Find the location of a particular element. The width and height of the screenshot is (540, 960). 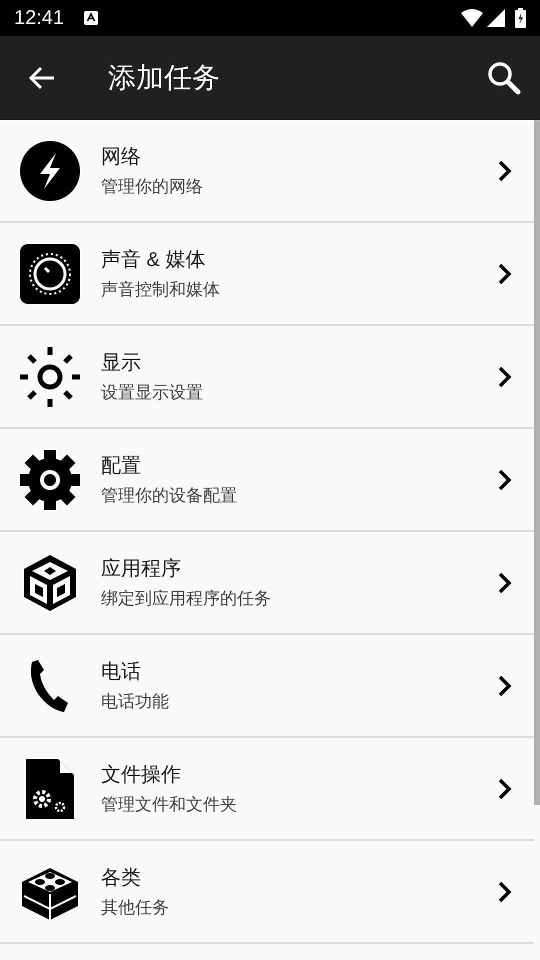

category-title: 电话 is located at coordinates (121, 672).